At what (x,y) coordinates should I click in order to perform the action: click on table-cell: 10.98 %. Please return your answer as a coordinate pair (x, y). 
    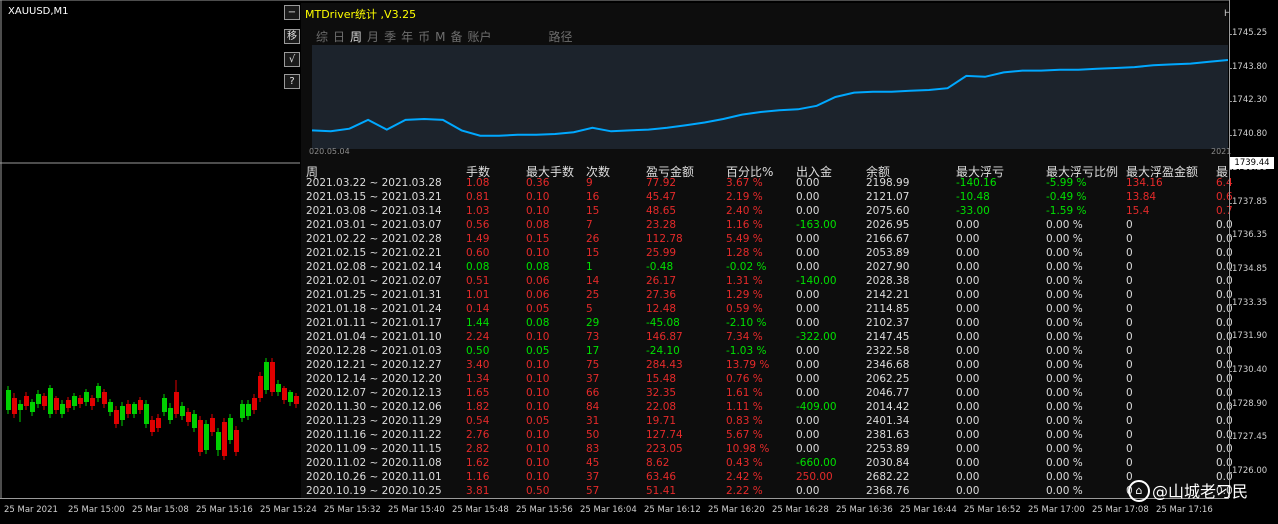
    Looking at the image, I should click on (748, 449).